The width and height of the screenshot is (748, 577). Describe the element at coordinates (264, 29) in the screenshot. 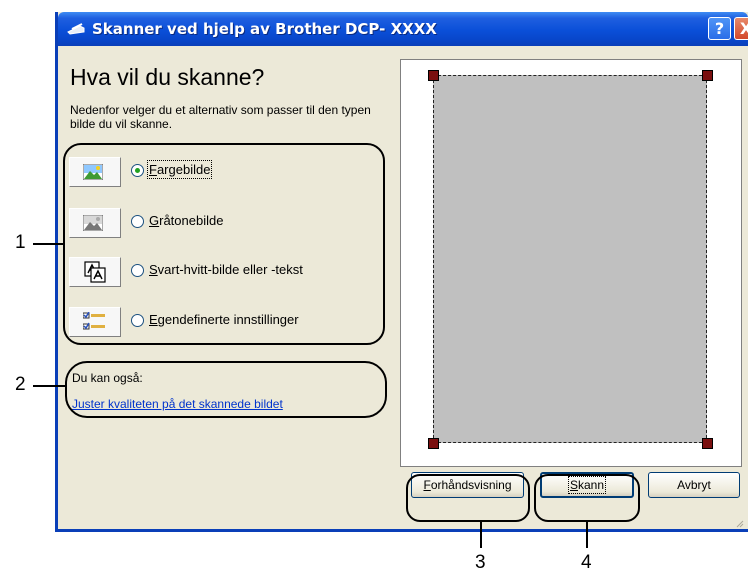

I see `window-title: Skanner ved hjelp av Brother DCP- XXXX` at that location.